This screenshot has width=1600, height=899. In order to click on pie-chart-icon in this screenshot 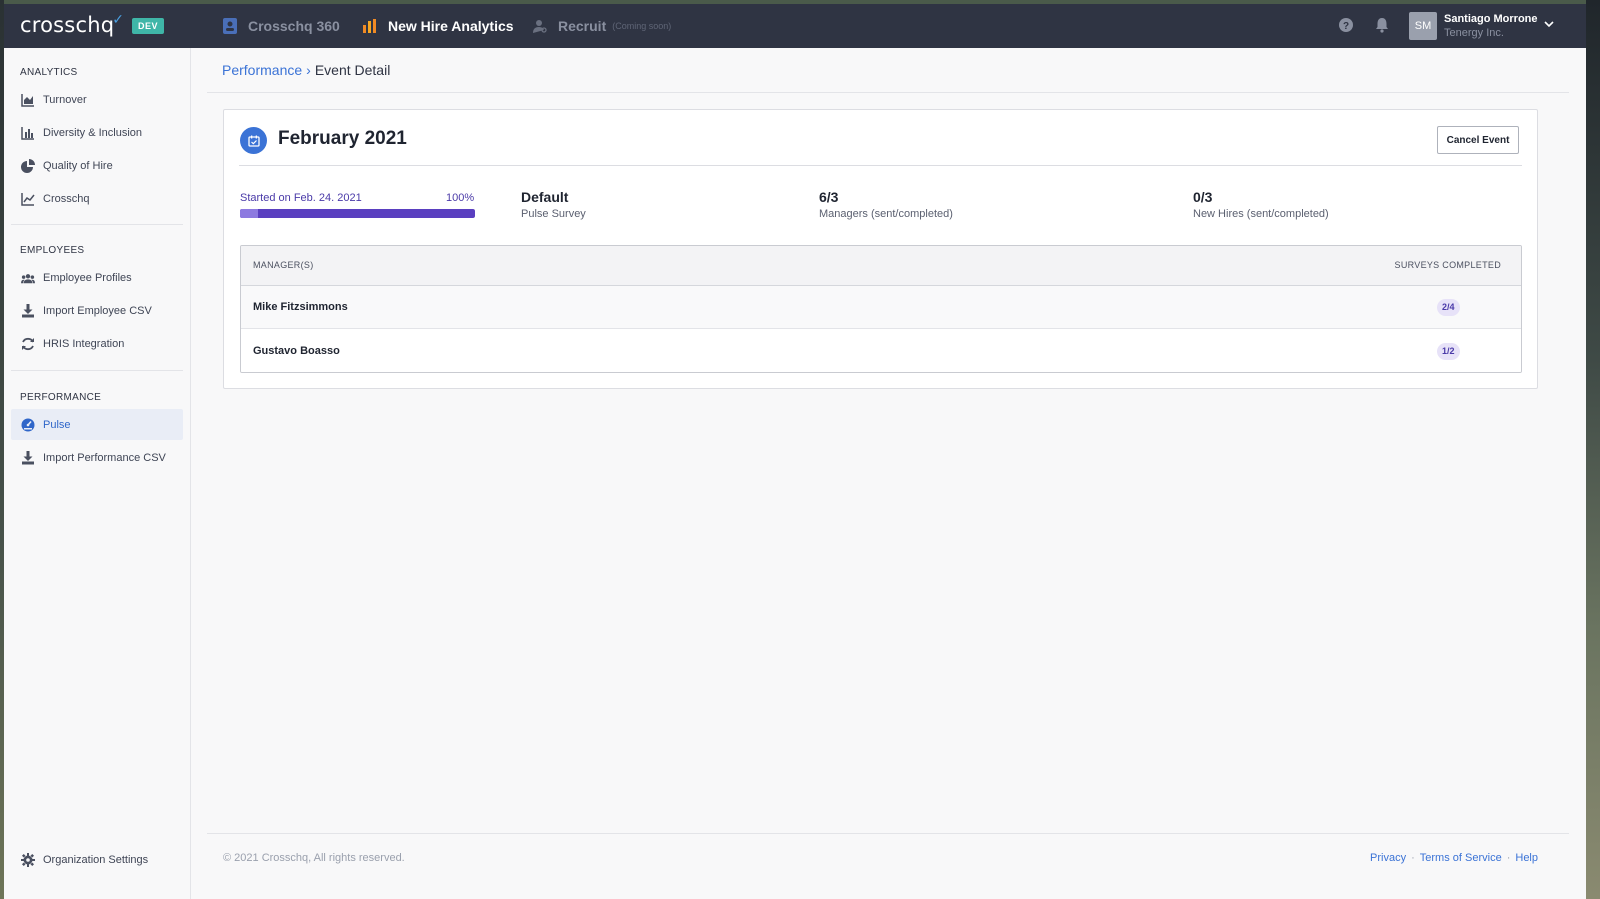, I will do `click(28, 165)`.